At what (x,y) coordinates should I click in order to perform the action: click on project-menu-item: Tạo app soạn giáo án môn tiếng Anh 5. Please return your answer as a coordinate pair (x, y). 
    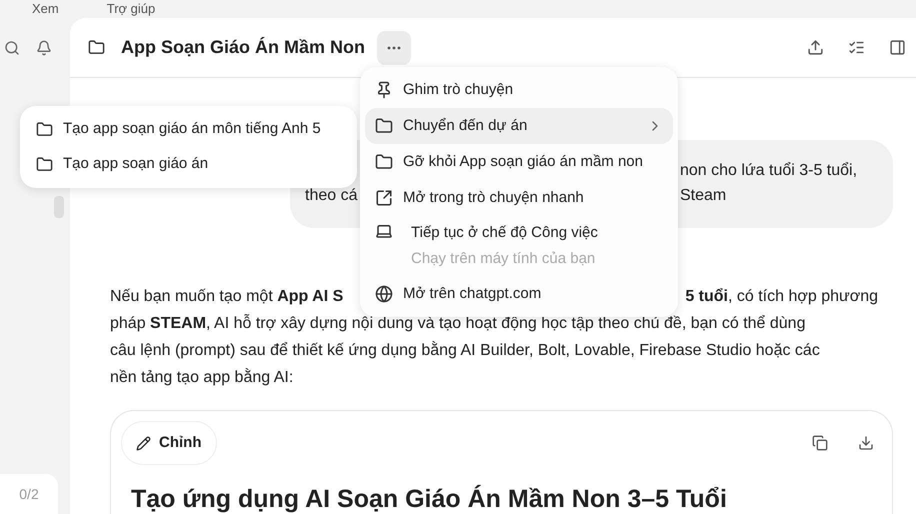
    Looking at the image, I should click on (188, 129).